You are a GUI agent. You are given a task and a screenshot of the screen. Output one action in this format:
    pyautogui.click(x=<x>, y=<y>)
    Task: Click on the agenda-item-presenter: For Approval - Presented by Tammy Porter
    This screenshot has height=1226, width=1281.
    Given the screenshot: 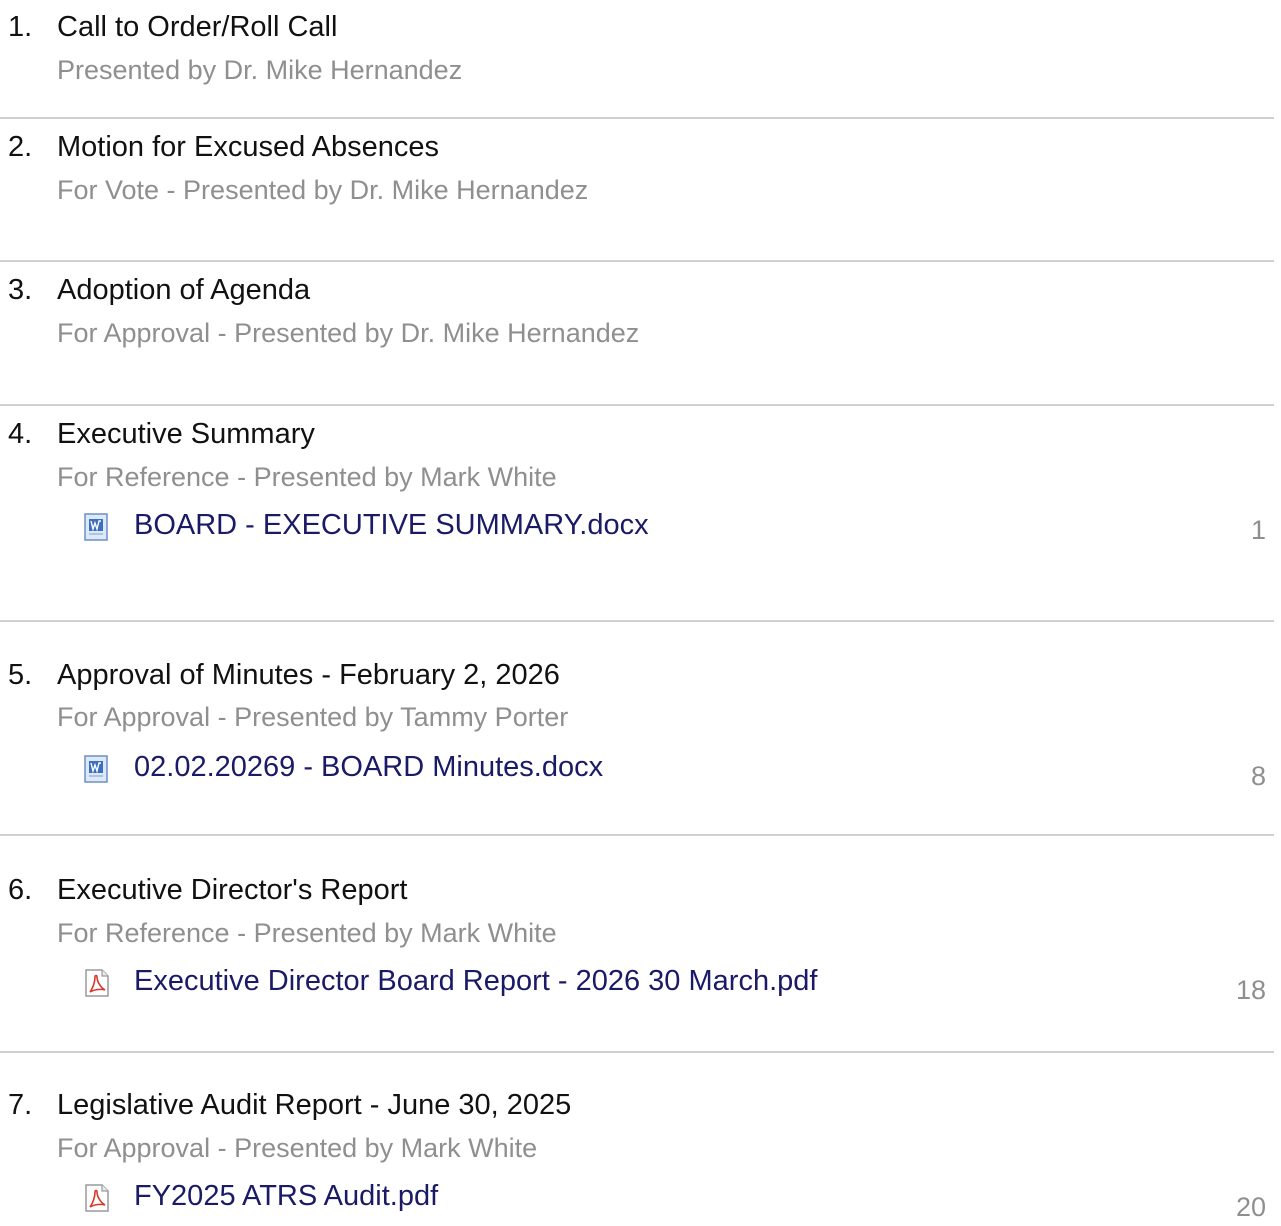 What is the action you would take?
    pyautogui.click(x=313, y=717)
    